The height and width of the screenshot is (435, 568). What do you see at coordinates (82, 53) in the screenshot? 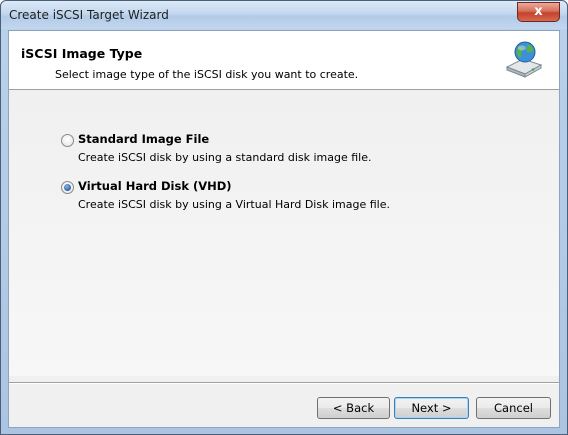
I see `page-title: iSCSI Image Type` at bounding box center [82, 53].